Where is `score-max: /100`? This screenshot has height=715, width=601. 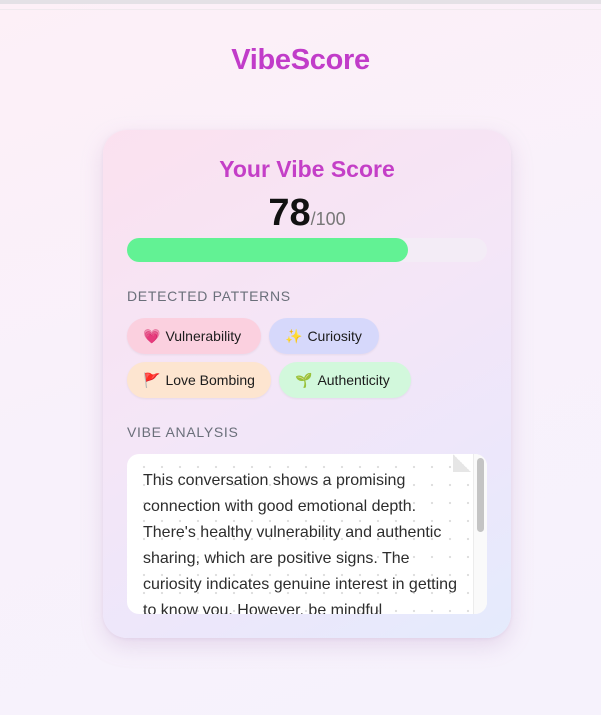
score-max: /100 is located at coordinates (328, 219).